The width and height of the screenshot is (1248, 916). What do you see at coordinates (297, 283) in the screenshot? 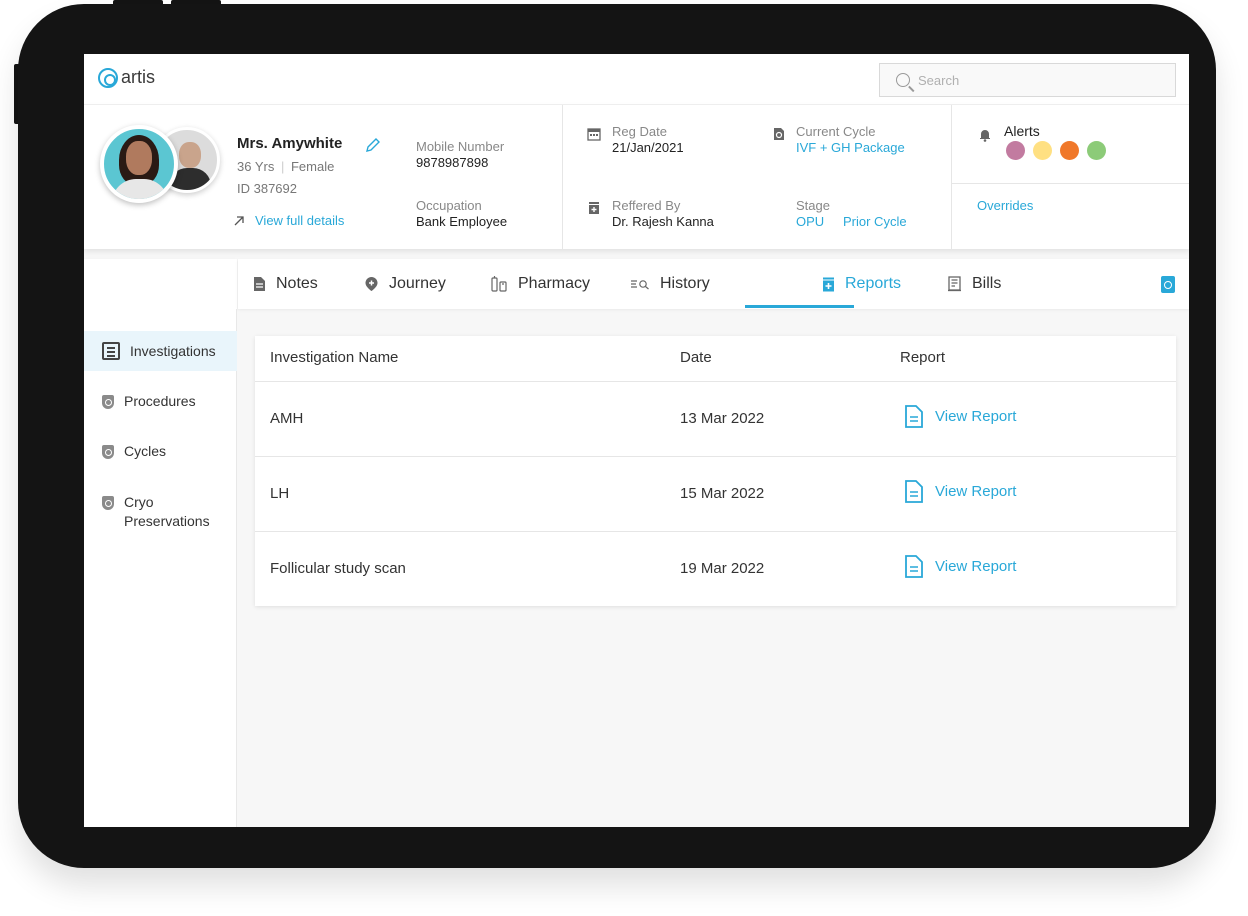
I see `tab-label: Notes` at bounding box center [297, 283].